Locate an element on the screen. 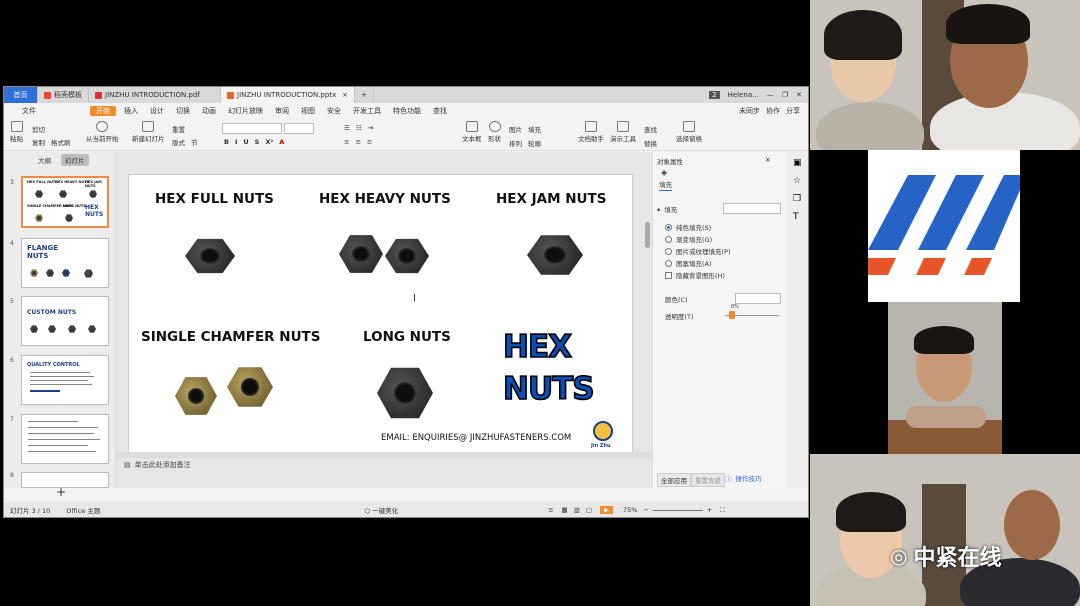 Image resolution: width=1080 pixels, height=606 pixels. sync-status: 未同步 is located at coordinates (749, 111).